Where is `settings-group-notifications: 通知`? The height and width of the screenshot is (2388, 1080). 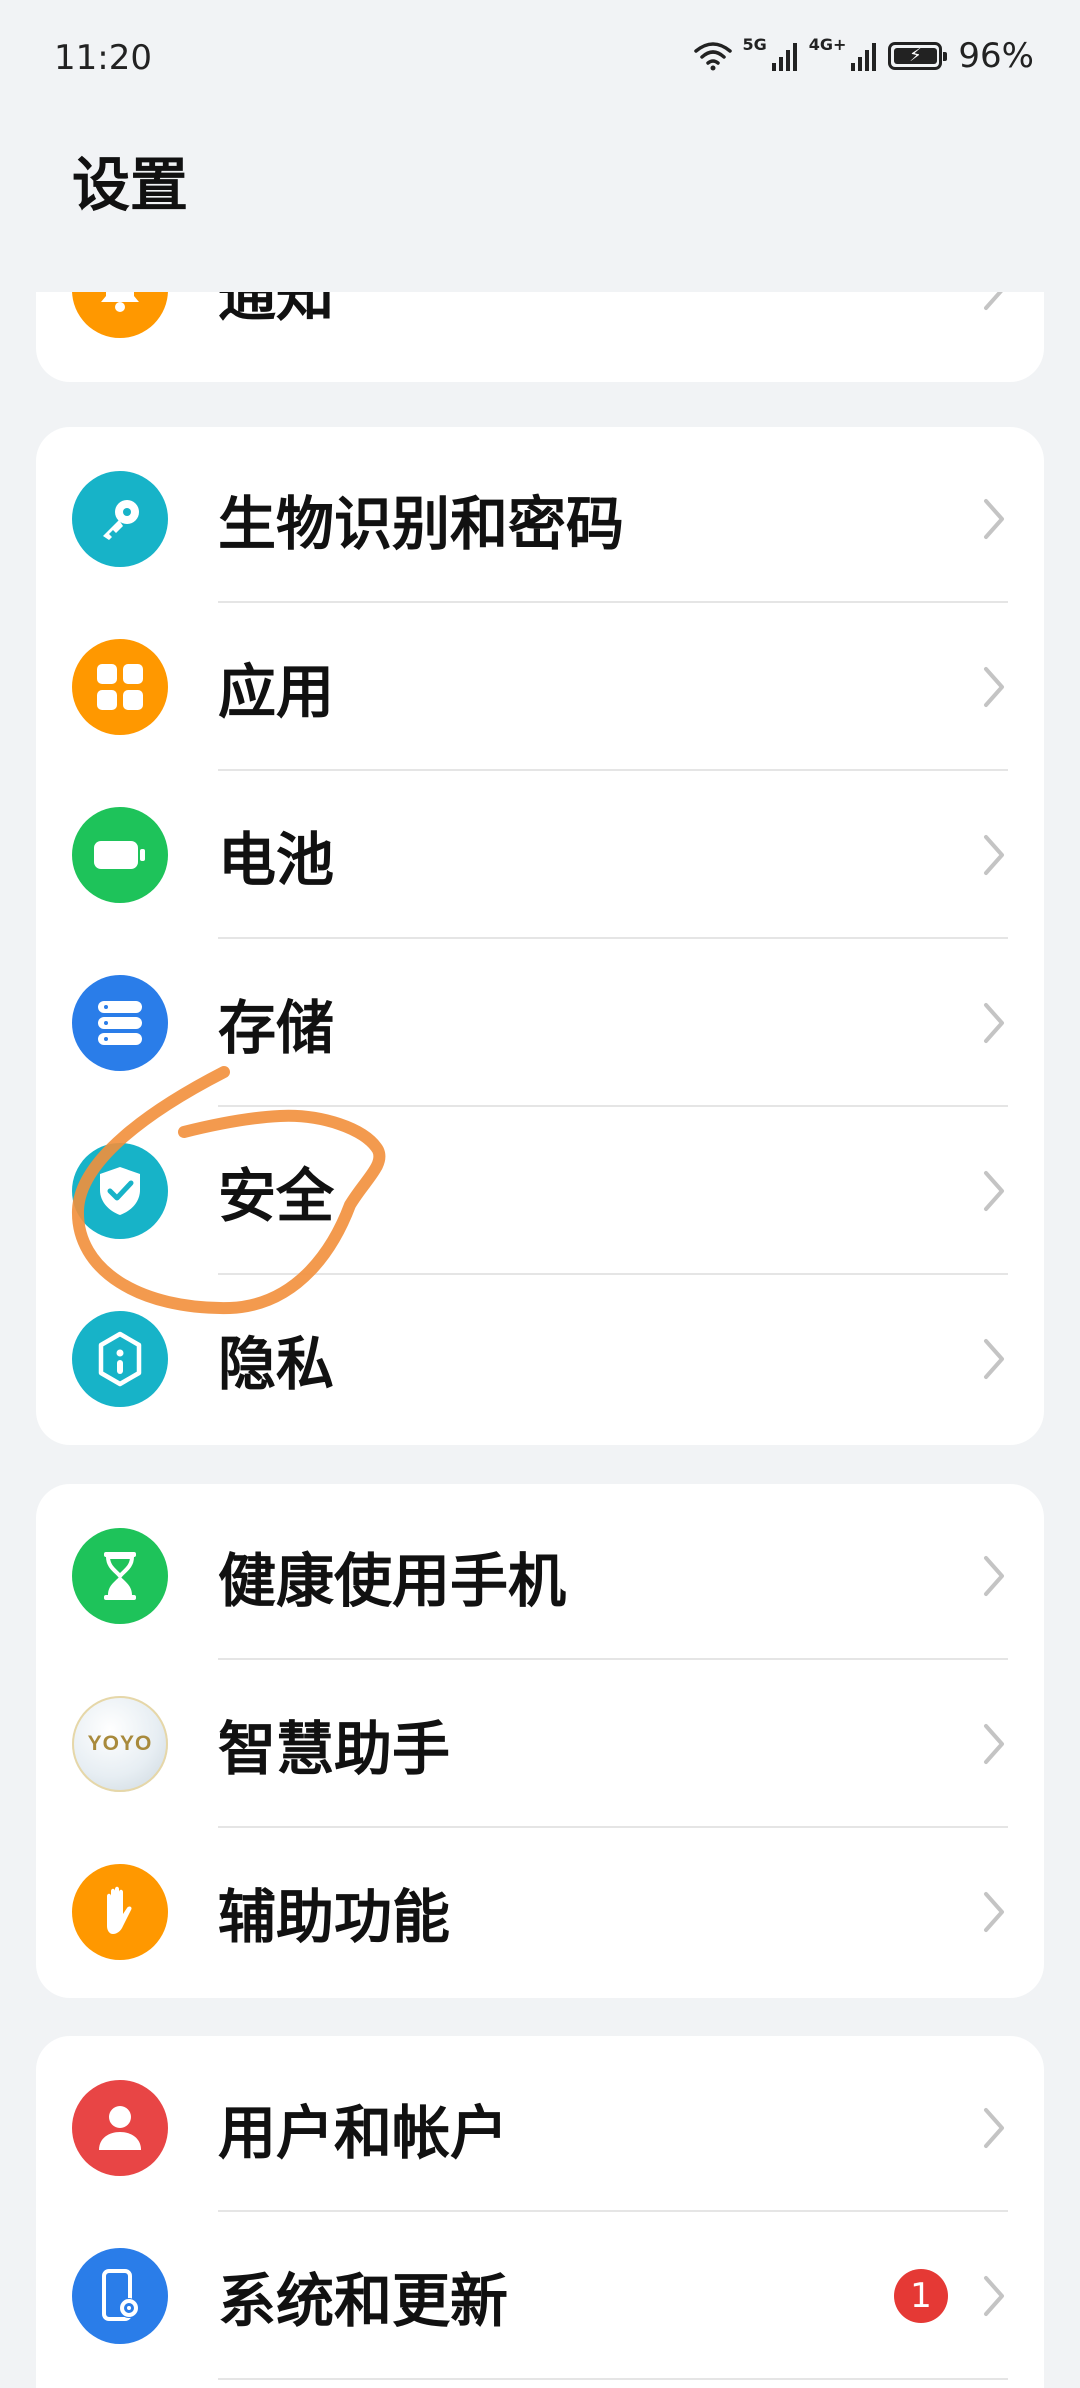
settings-group-notifications: 通知 is located at coordinates (540, 337).